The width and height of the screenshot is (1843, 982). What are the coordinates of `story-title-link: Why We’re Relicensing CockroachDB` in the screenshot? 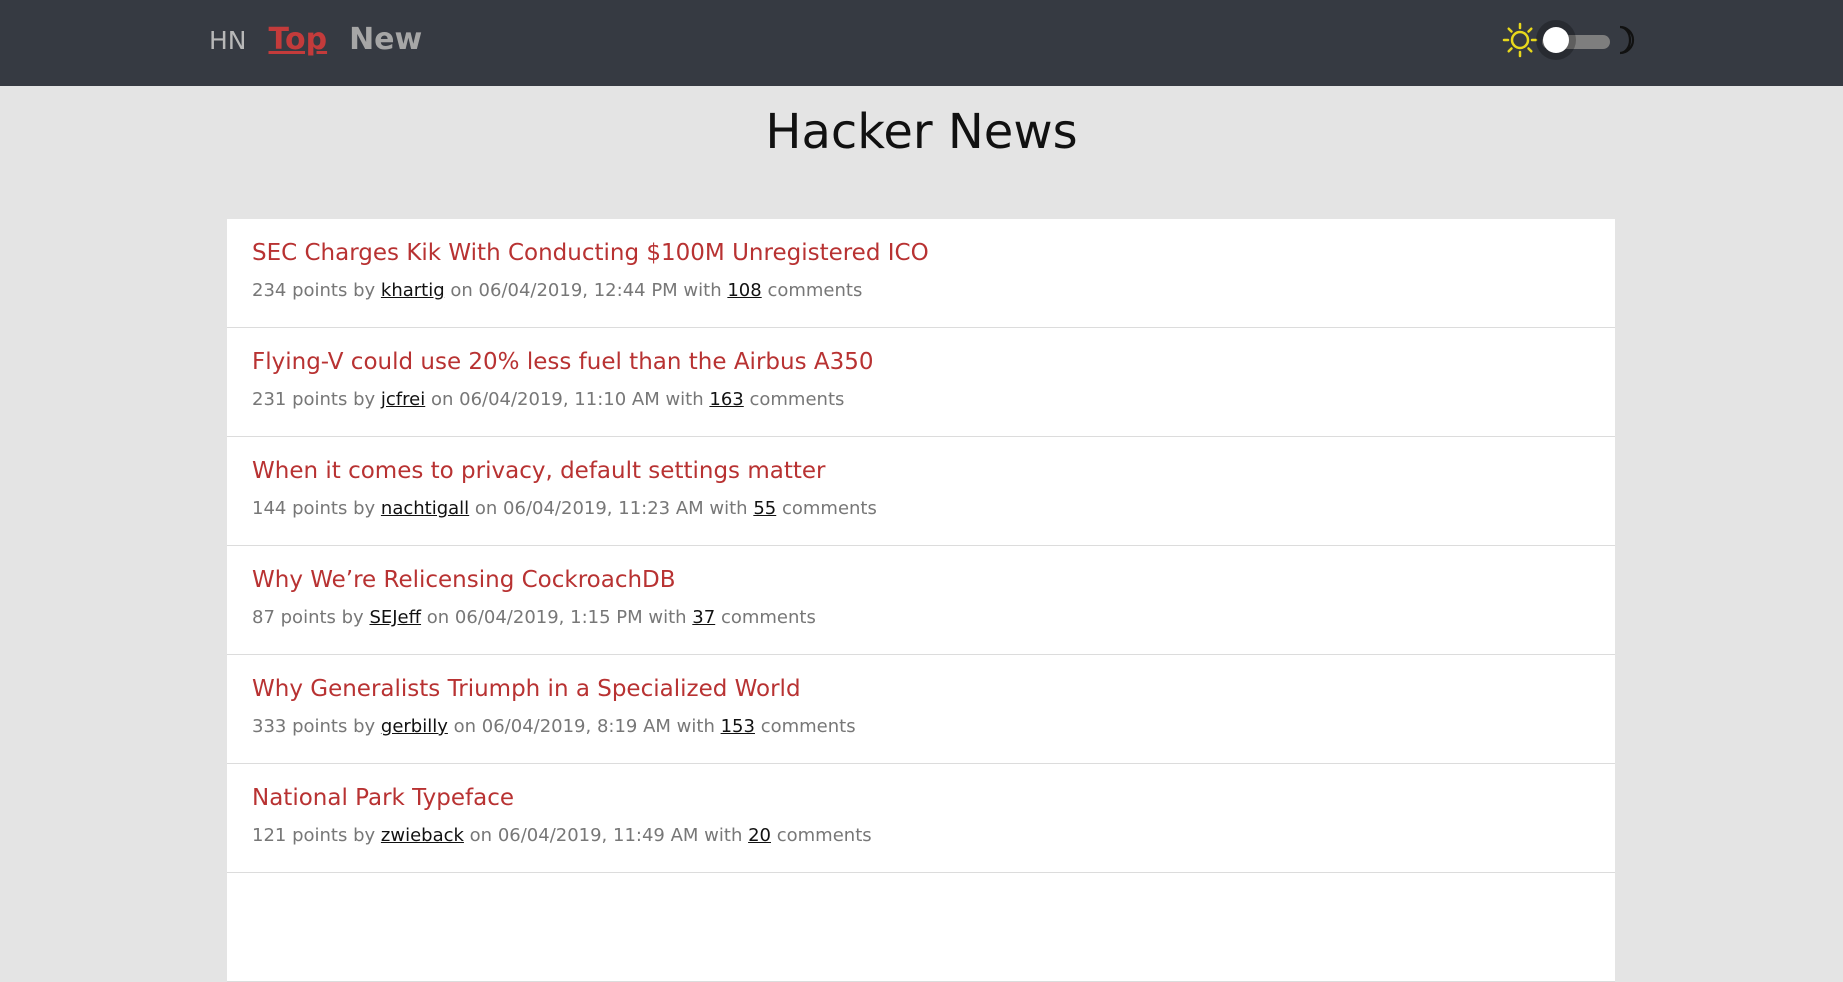 It's located at (464, 580).